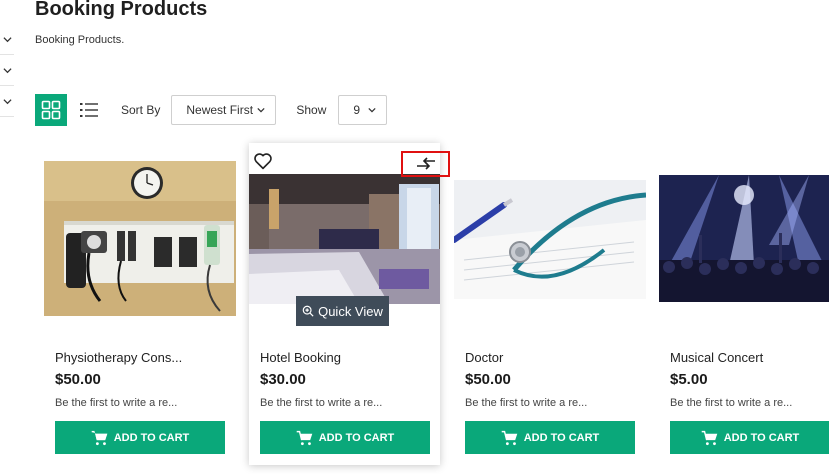  I want to click on stethoscope-image, so click(550, 239).